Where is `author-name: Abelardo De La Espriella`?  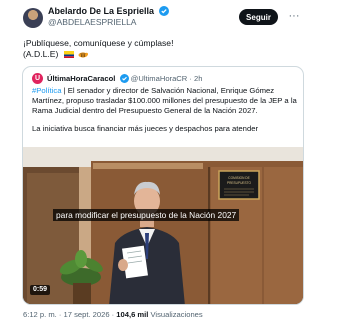 author-name: Abelardo De La Espriella is located at coordinates (101, 11).